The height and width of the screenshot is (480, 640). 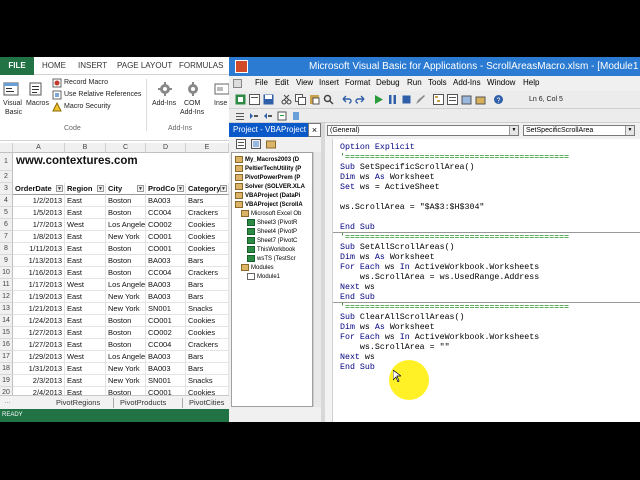 What do you see at coordinates (286, 99) in the screenshot?
I see `cut-icon` at bounding box center [286, 99].